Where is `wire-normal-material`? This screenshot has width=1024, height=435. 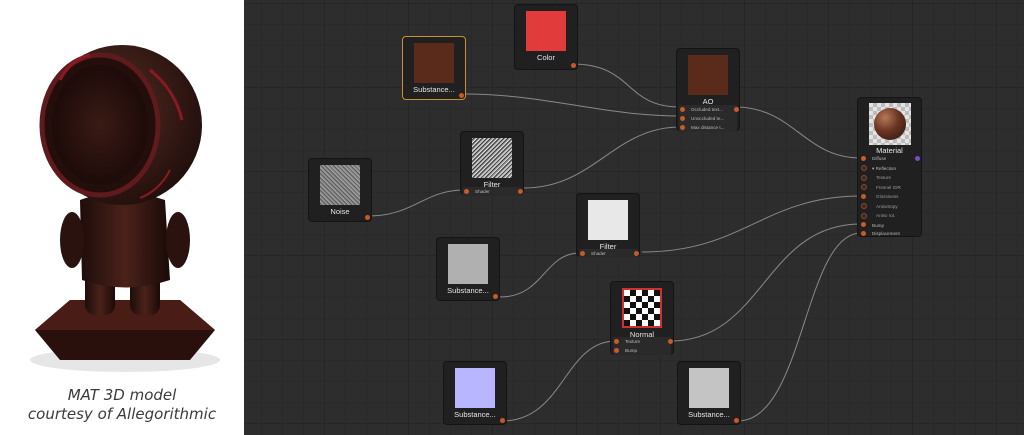
wire-normal-material is located at coordinates (765, 282).